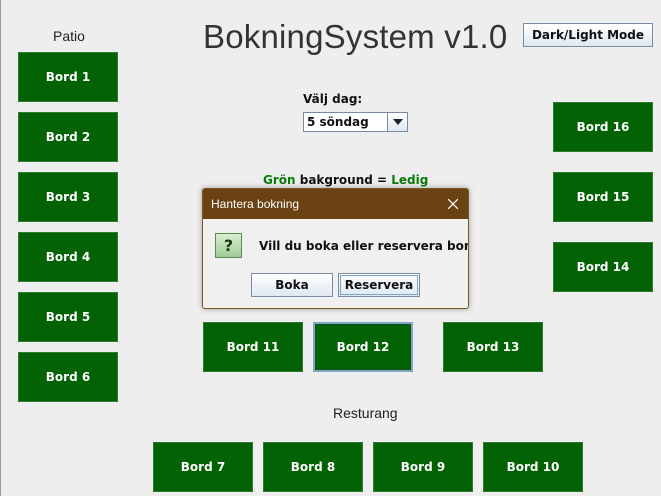  Describe the element at coordinates (279, 180) in the screenshot. I see `legend-color-word: Grön` at that location.